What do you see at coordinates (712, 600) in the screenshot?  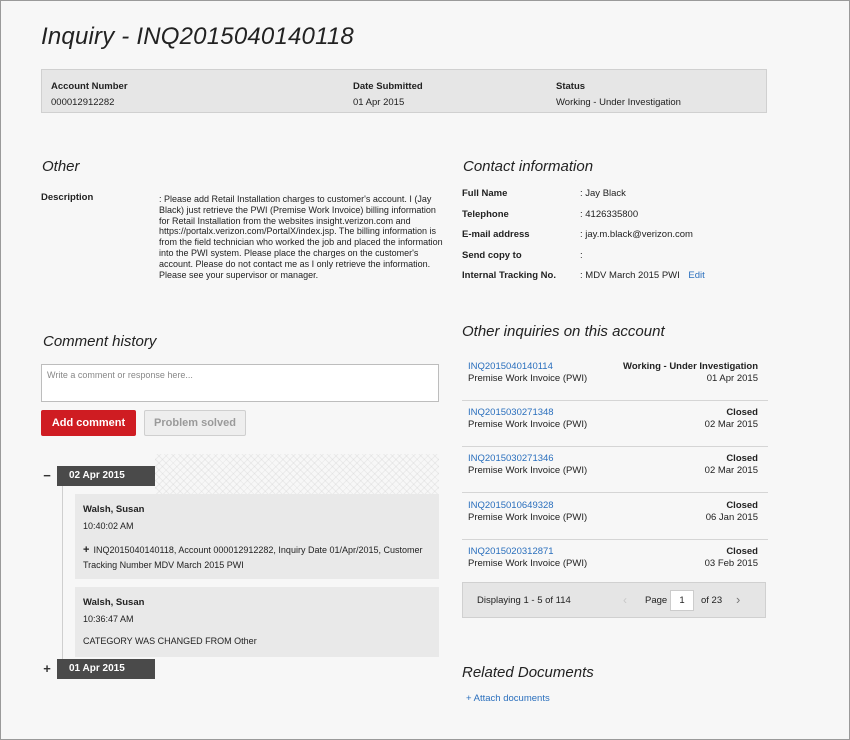 I see `page-total: of 23` at bounding box center [712, 600].